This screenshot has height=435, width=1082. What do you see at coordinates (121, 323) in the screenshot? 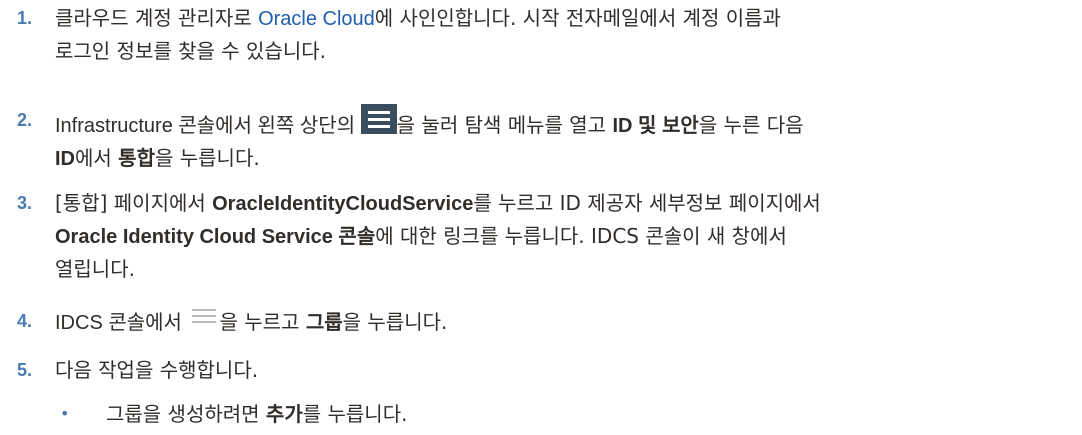
I see `step-text-segment: IDCS 콘솔에서` at bounding box center [121, 323].